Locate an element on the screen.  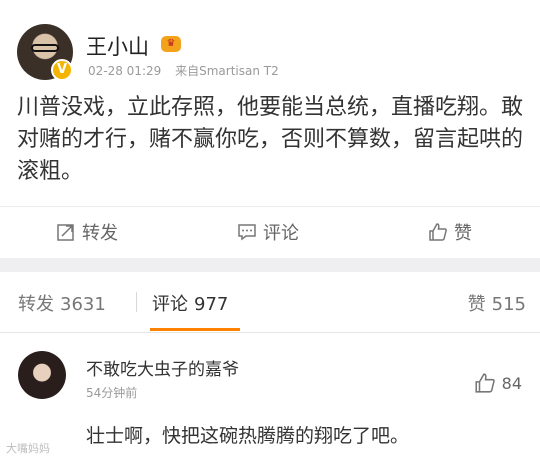
comment-like-button: 84 is located at coordinates (498, 383).